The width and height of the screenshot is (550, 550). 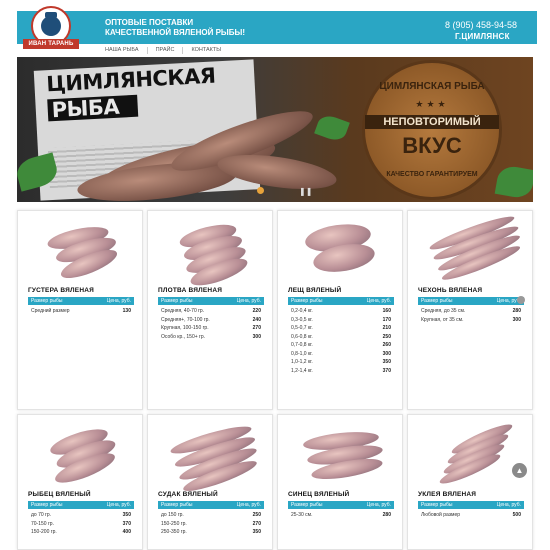 I want to click on product-name: СИНЕЦ ВЯЛЕНЫЙ, so click(x=319, y=494).